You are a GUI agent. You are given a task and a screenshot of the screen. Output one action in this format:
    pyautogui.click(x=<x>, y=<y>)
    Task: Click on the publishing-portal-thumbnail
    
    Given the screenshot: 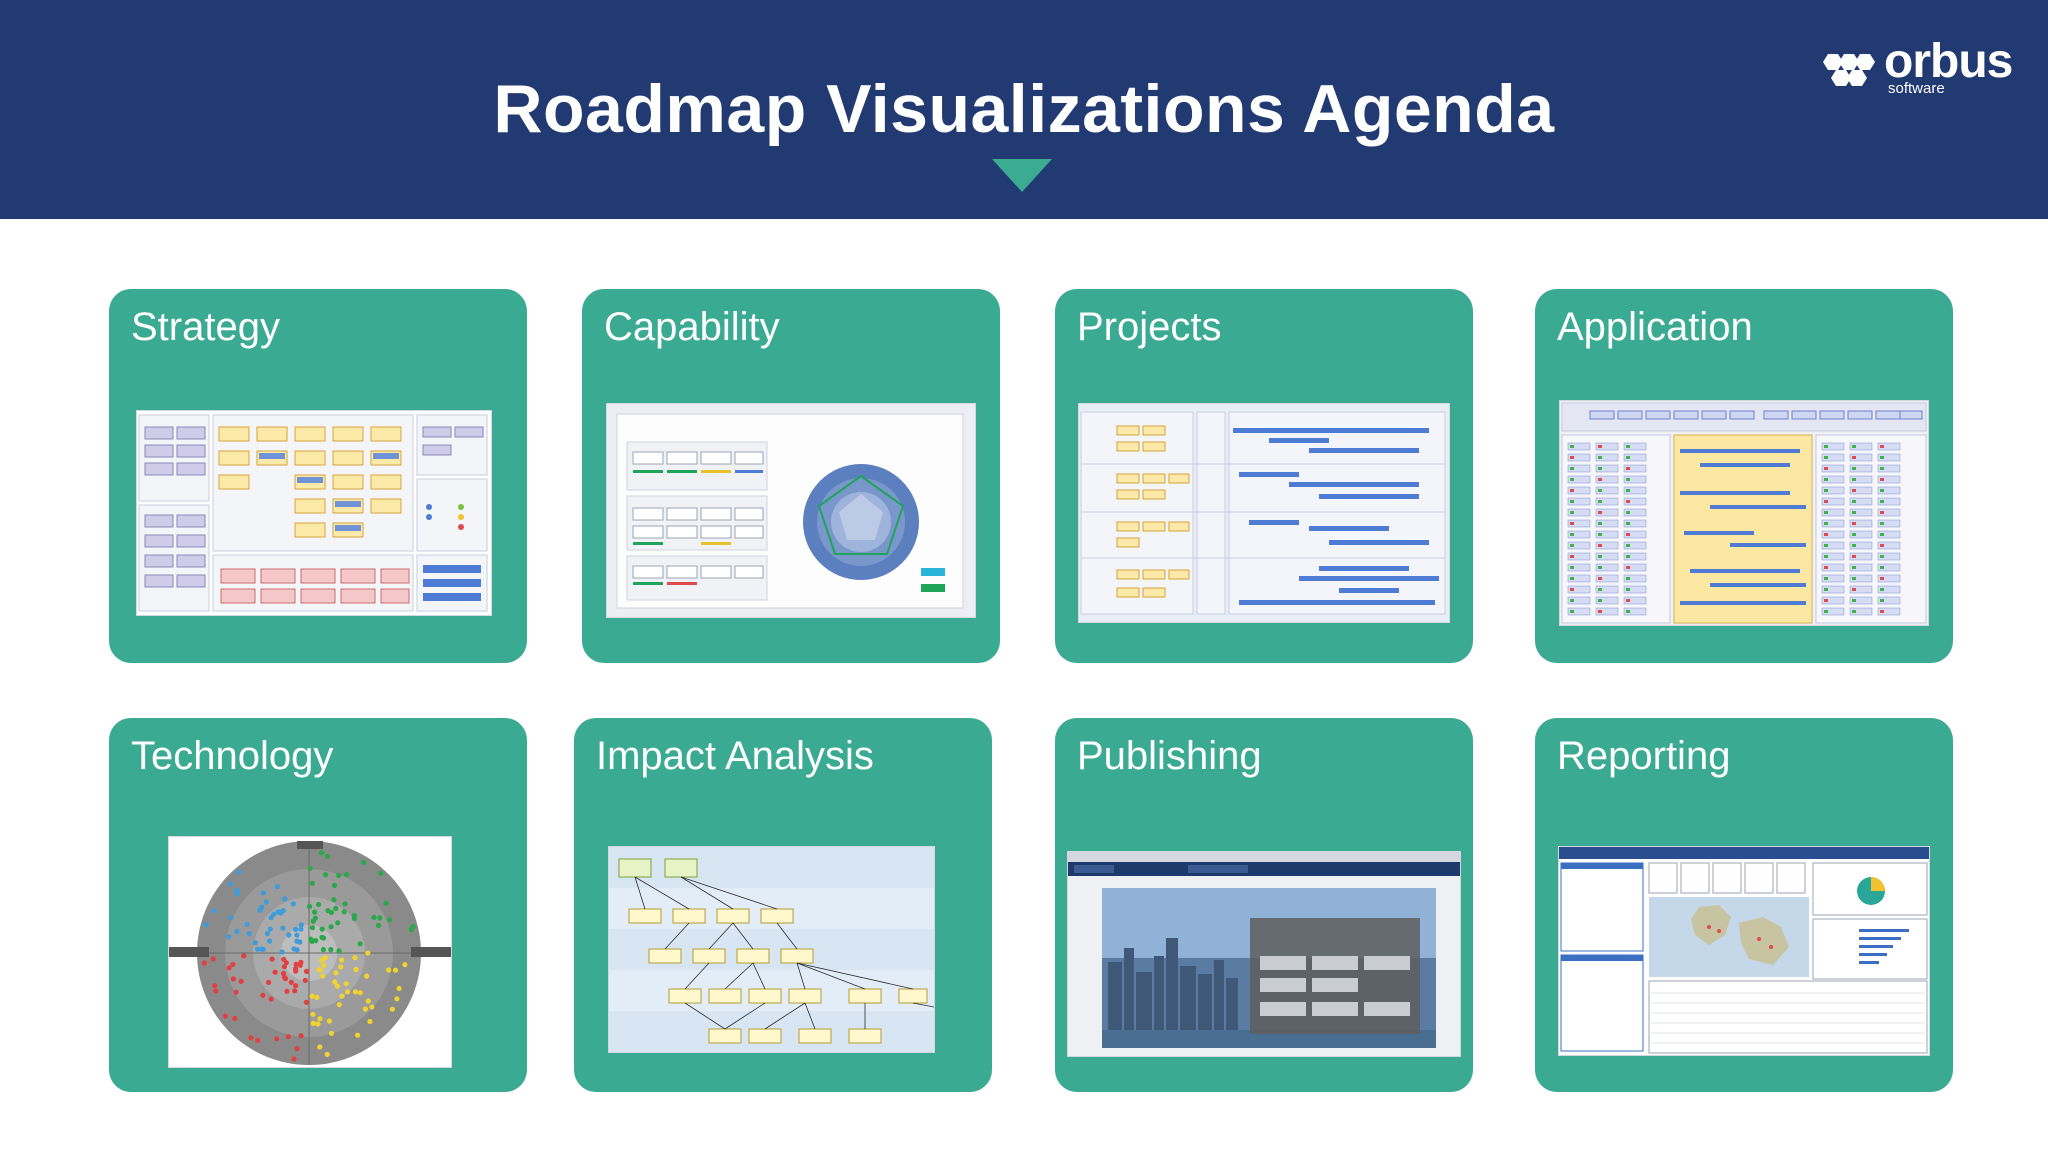 What is the action you would take?
    pyautogui.click(x=1264, y=954)
    